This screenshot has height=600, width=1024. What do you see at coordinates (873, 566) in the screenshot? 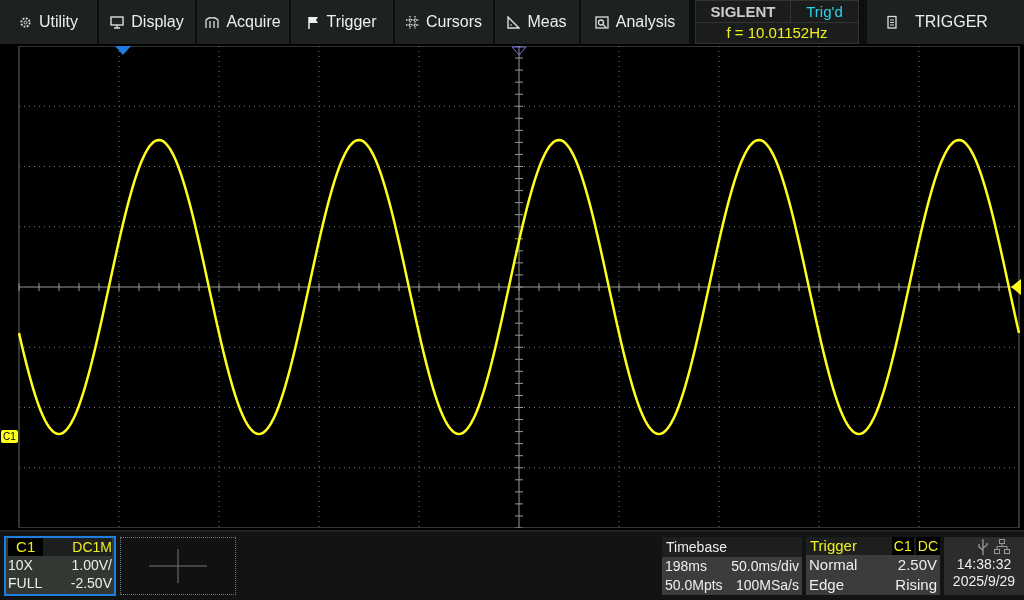
I see `trigger-panel: Trigger C1 DC Normal 2.50V Edge Rising` at bounding box center [873, 566].